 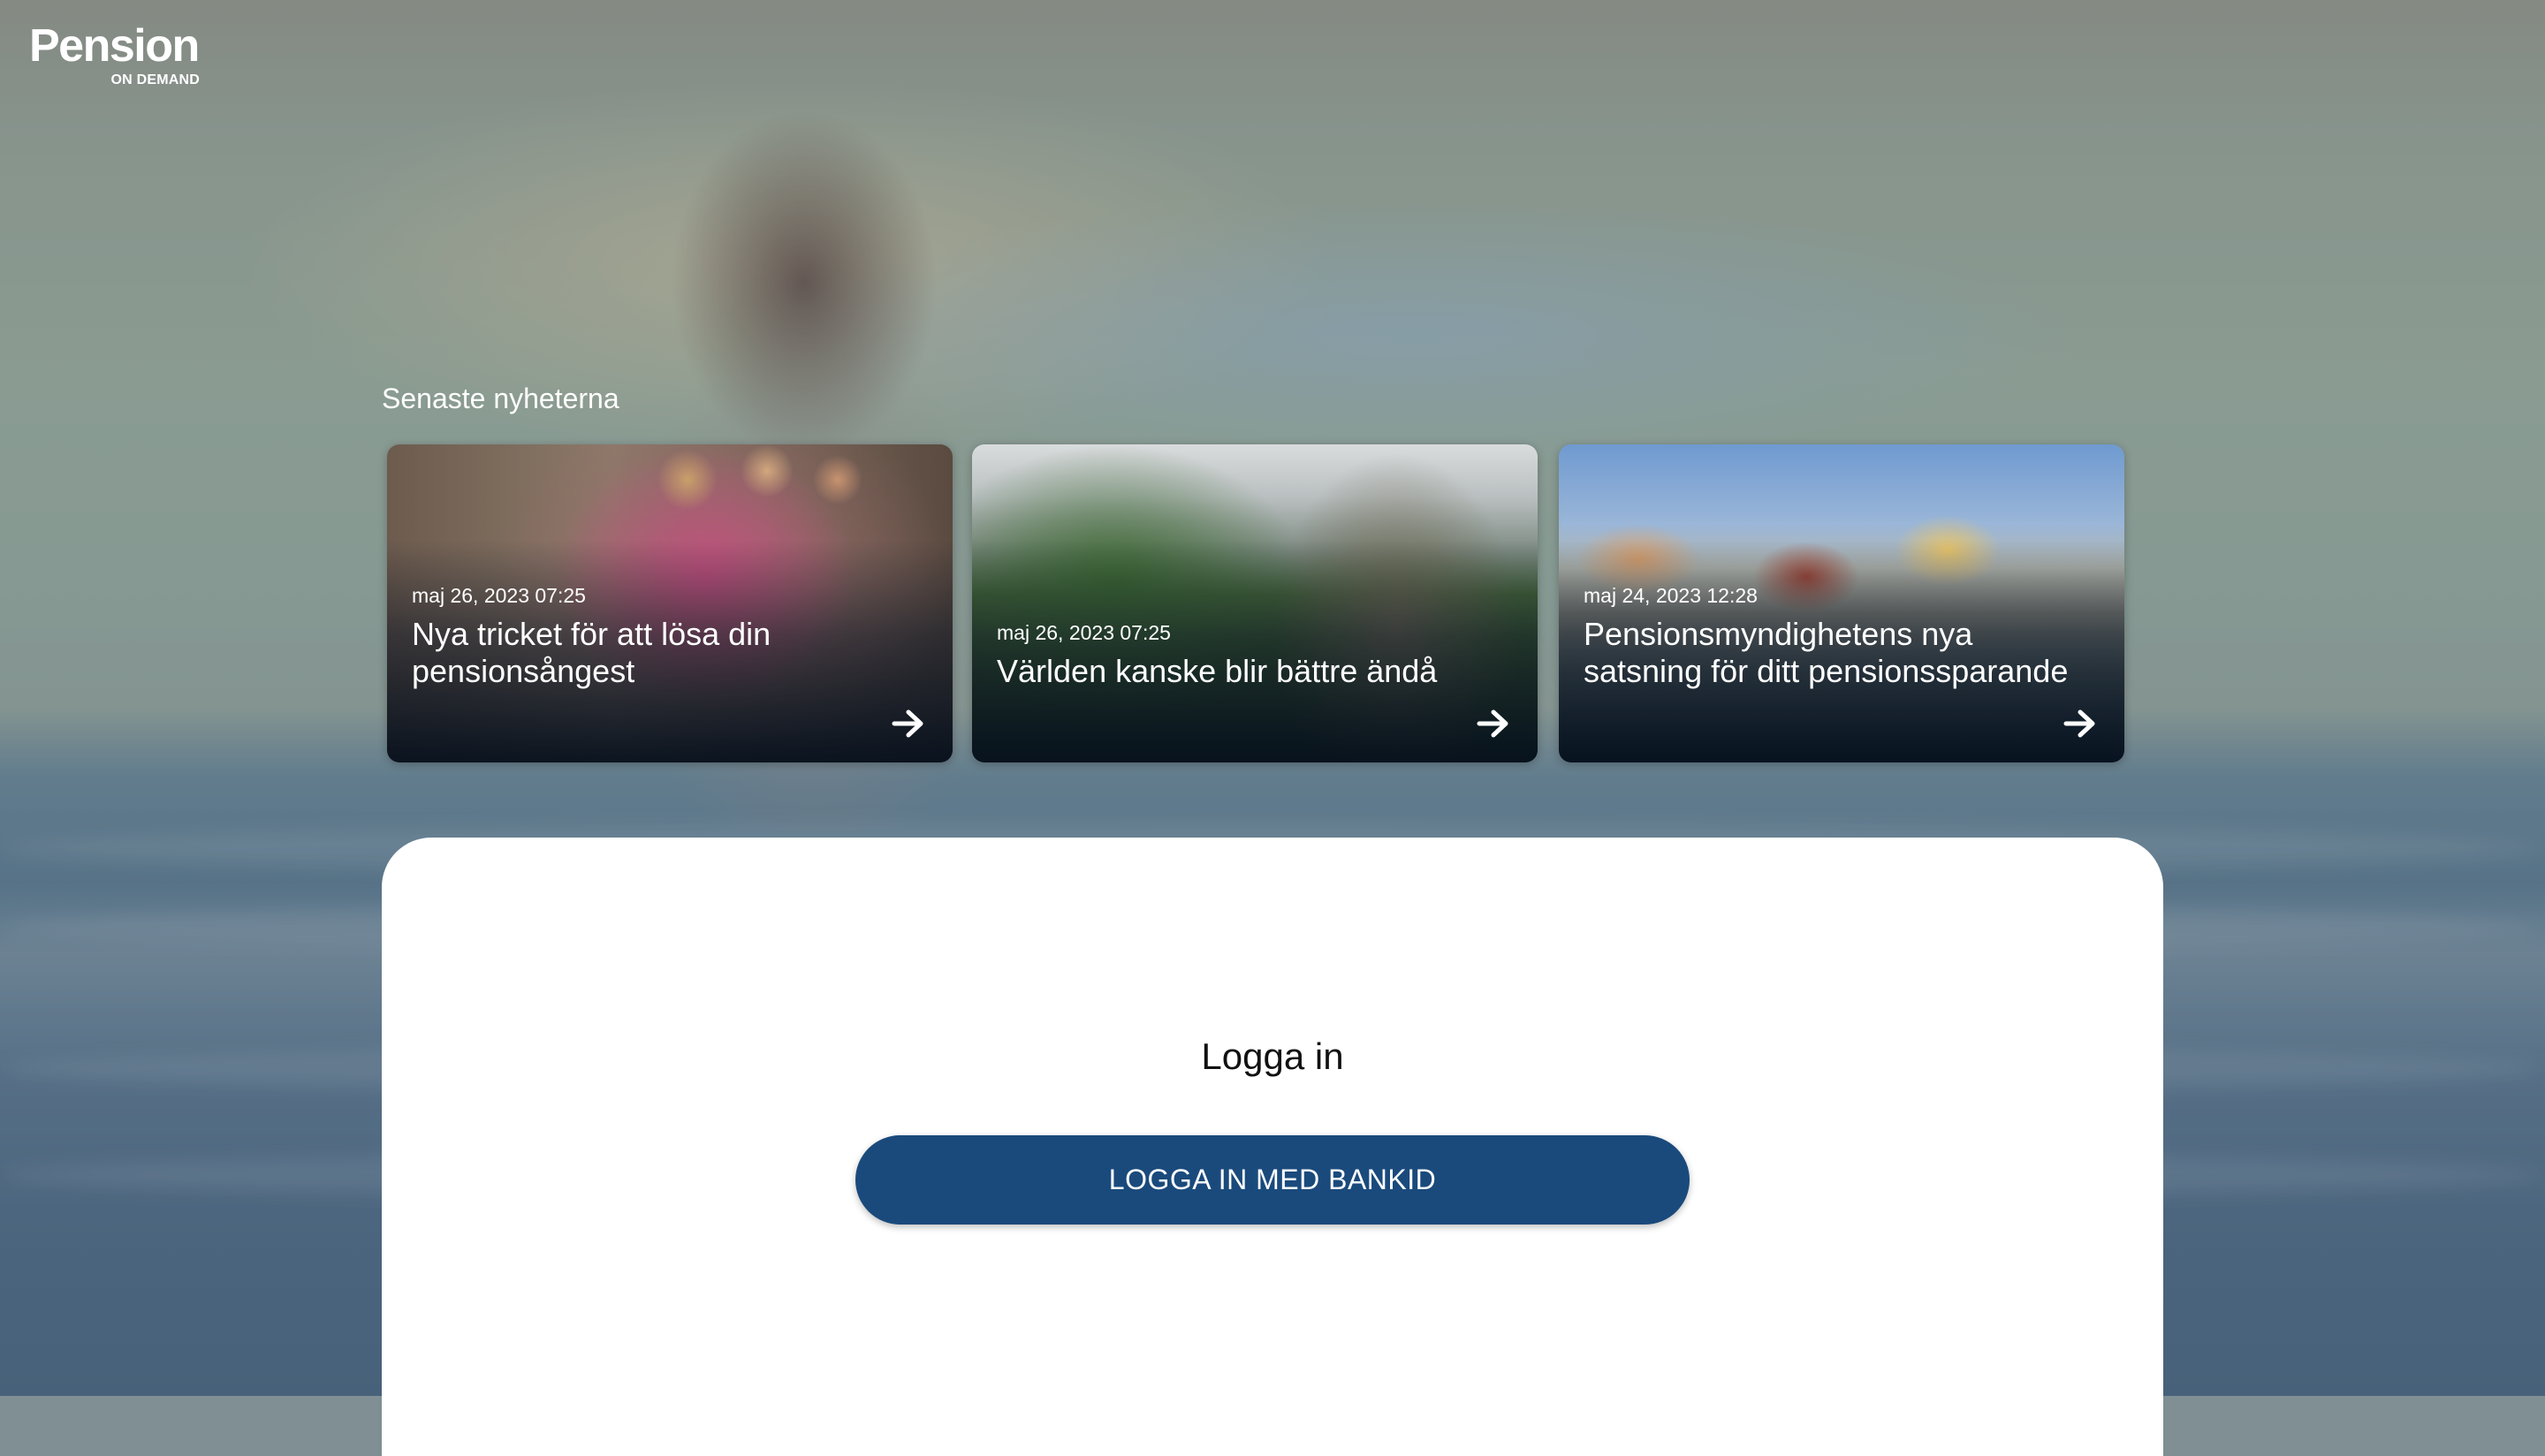 I want to click on news-card-date: maj 24, 2023 12:28, so click(x=1671, y=595).